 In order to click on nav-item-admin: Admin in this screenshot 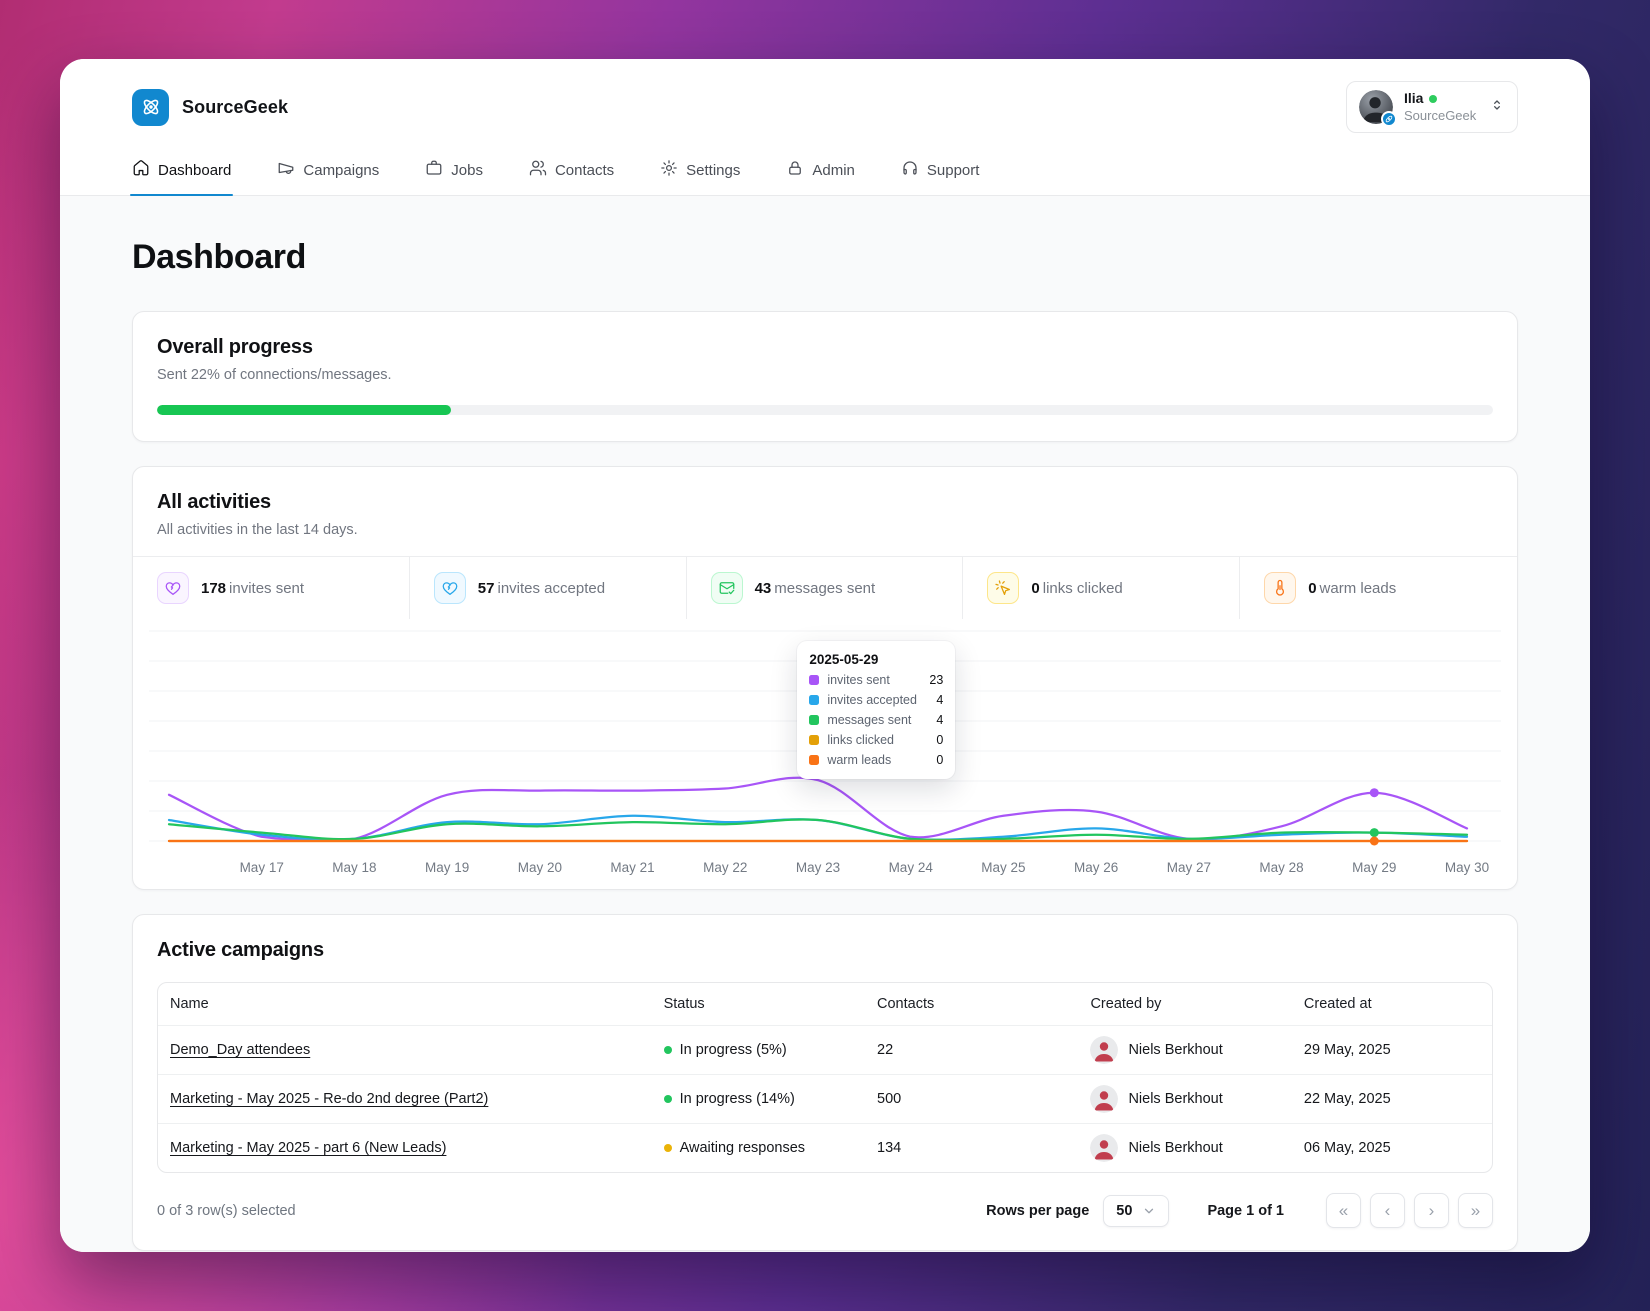, I will do `click(820, 177)`.